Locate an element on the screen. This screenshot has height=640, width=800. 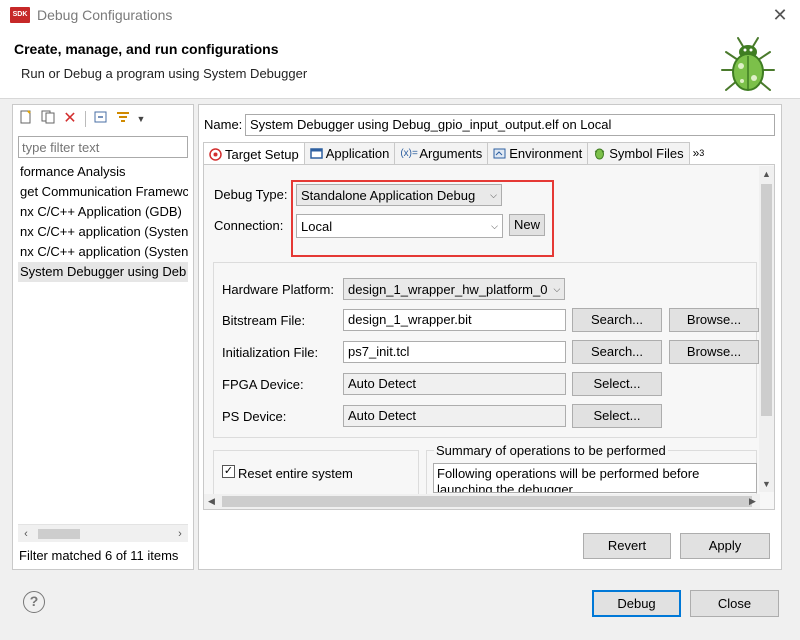
window-title: Debug Configurations is located at coordinates (105, 15).